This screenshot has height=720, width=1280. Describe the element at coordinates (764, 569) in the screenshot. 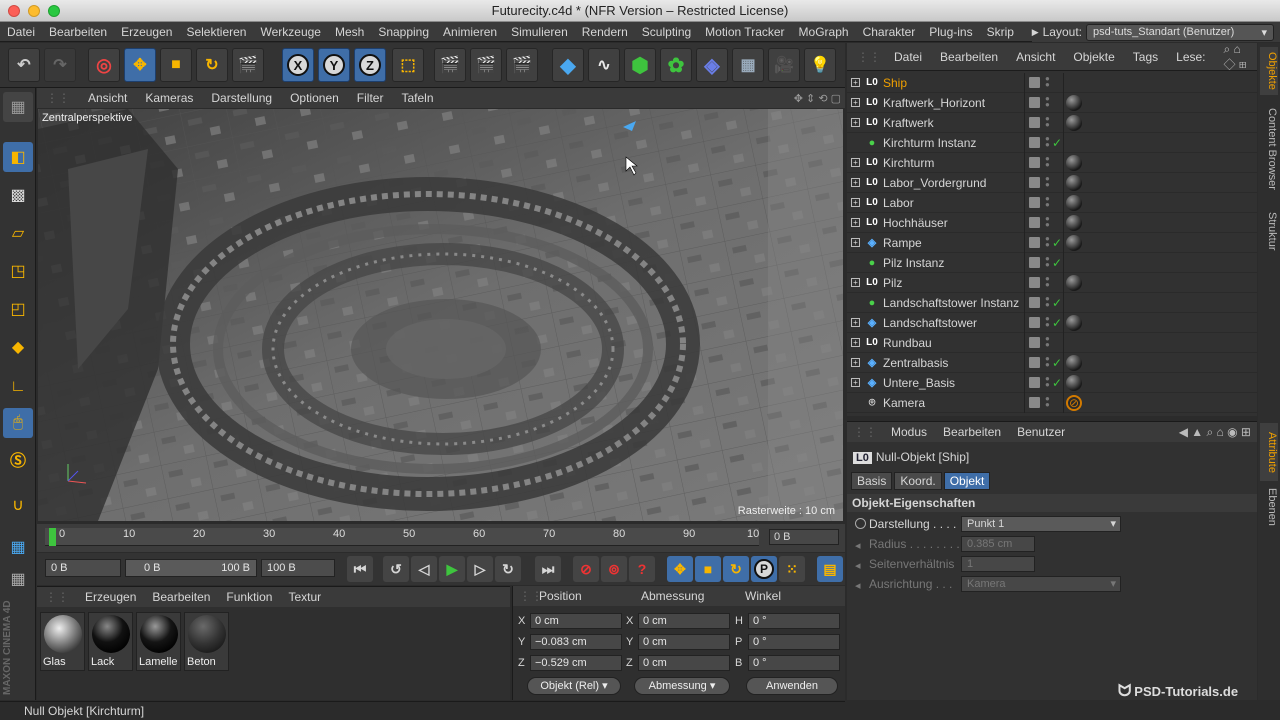

I see `key-parameter-button: P` at that location.